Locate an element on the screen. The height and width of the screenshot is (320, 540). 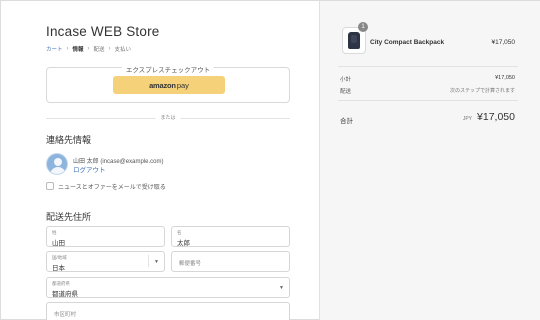
shipping-value: 次のステップで計算されます is located at coordinates (482, 91).